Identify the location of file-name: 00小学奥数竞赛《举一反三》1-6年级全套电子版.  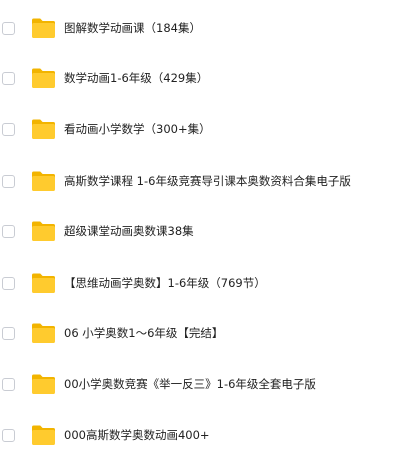
(230, 384).